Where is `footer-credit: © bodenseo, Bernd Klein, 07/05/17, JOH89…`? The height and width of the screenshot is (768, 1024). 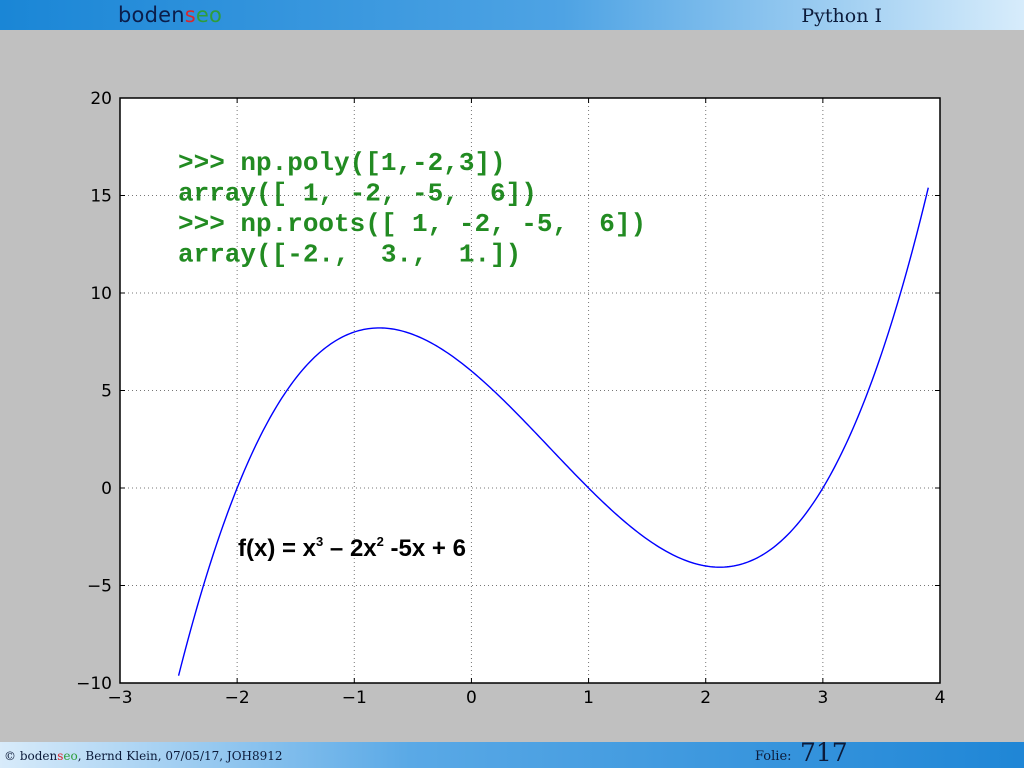 footer-credit: © bodenseo, Bernd Klein, 07/05/17, JOH89… is located at coordinates (143, 756).